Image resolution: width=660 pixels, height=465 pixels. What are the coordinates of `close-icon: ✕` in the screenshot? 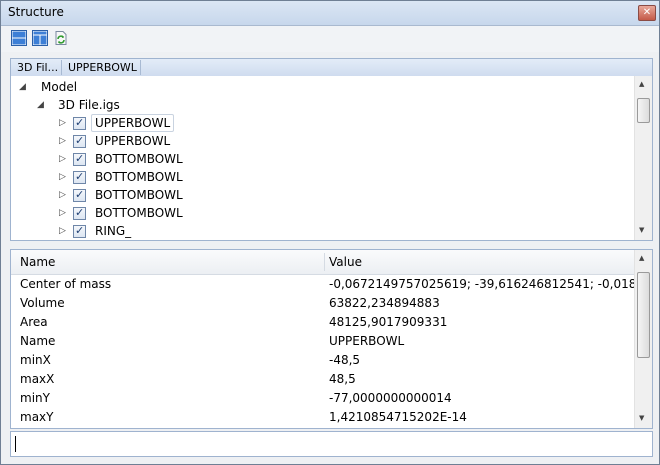 It's located at (647, 12).